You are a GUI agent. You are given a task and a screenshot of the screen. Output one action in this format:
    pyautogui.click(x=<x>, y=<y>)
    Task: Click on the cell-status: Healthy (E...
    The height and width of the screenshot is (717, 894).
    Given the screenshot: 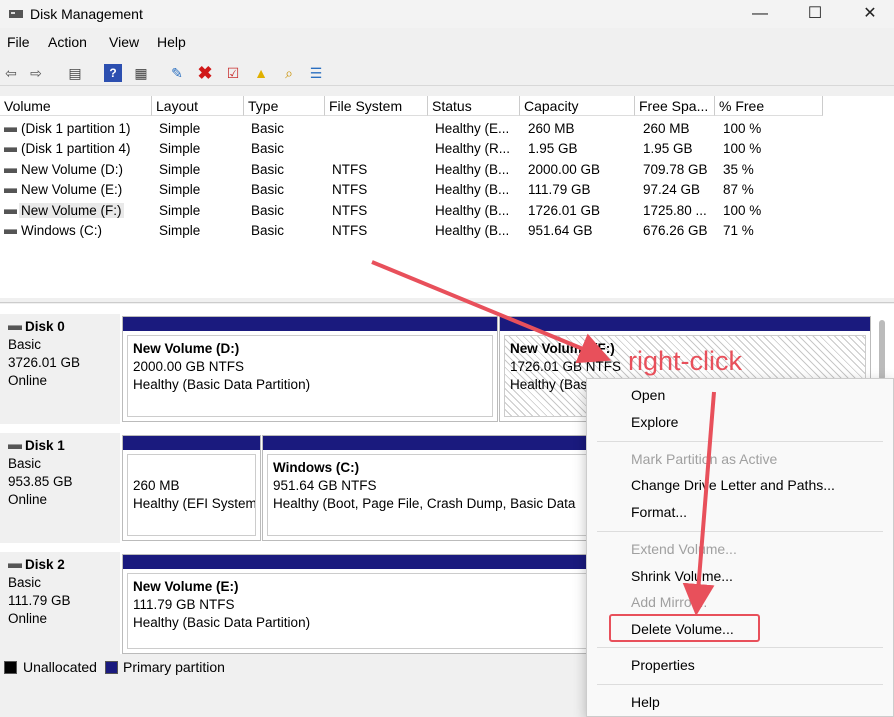 What is the action you would take?
    pyautogui.click(x=472, y=128)
    